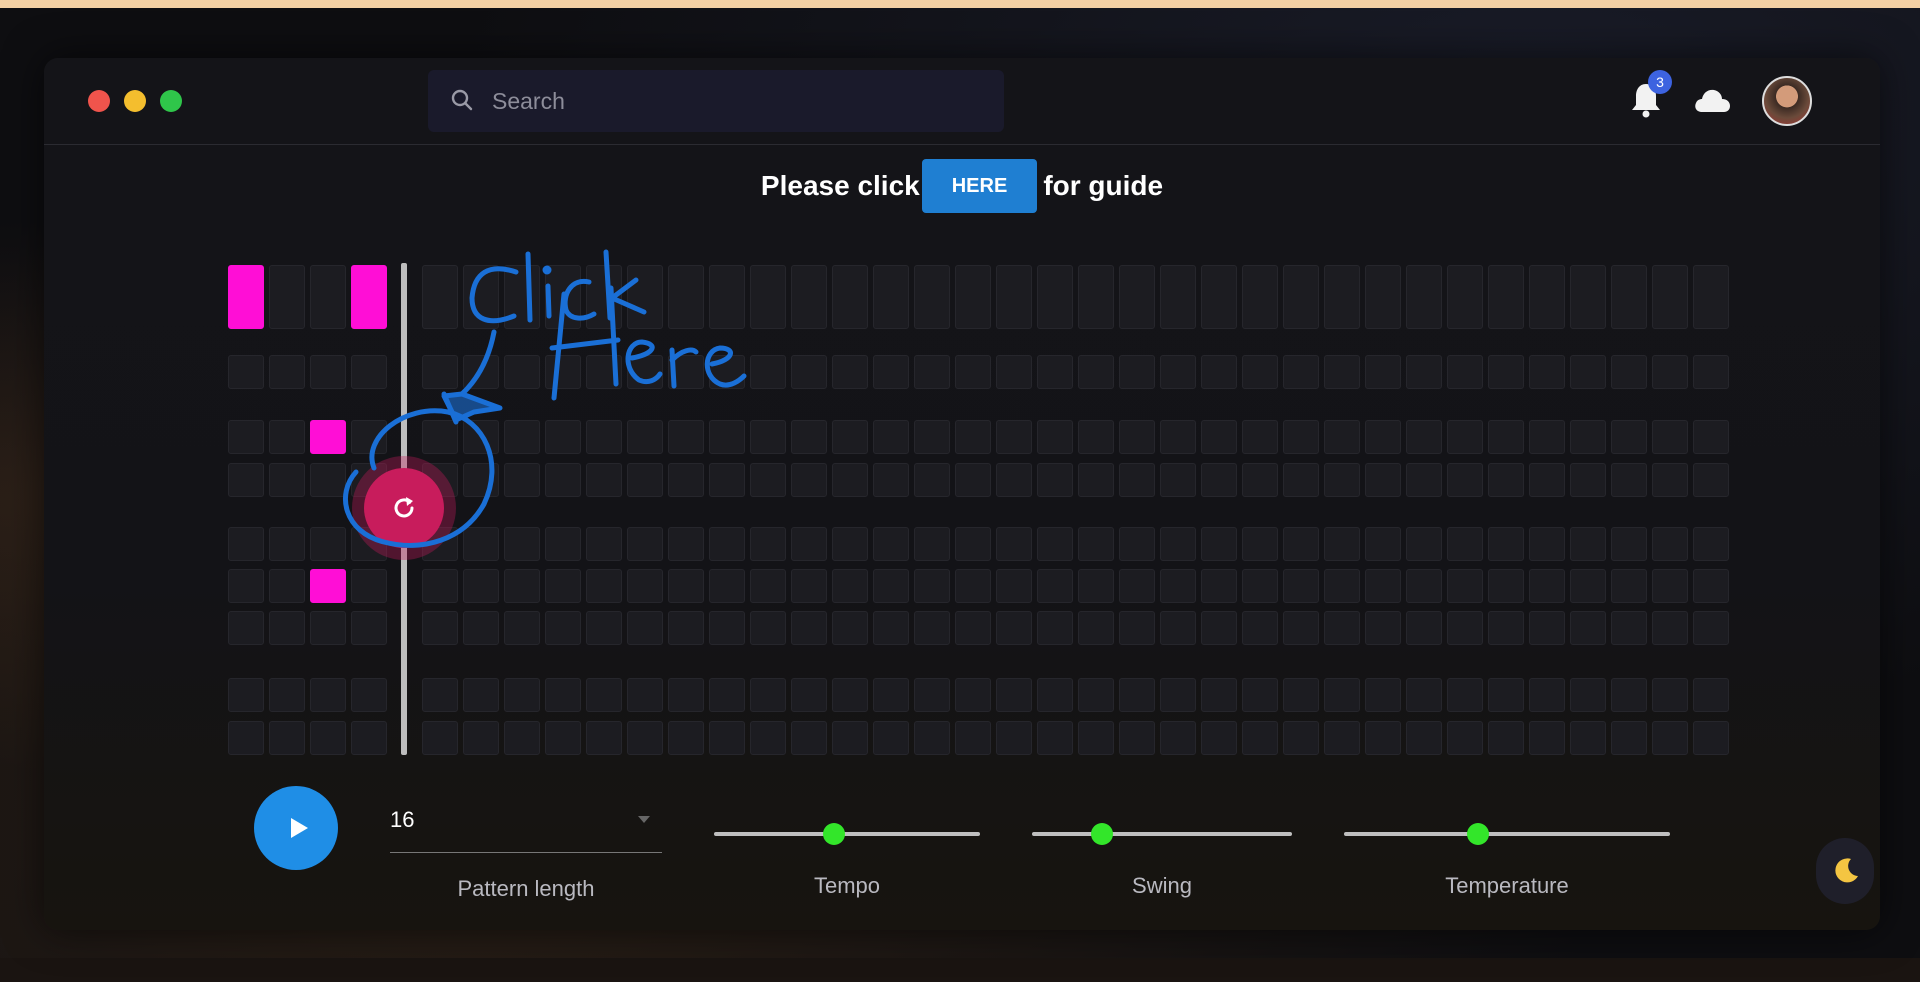 This screenshot has height=982, width=1920. I want to click on swing-slider-thumb, so click(1102, 834).